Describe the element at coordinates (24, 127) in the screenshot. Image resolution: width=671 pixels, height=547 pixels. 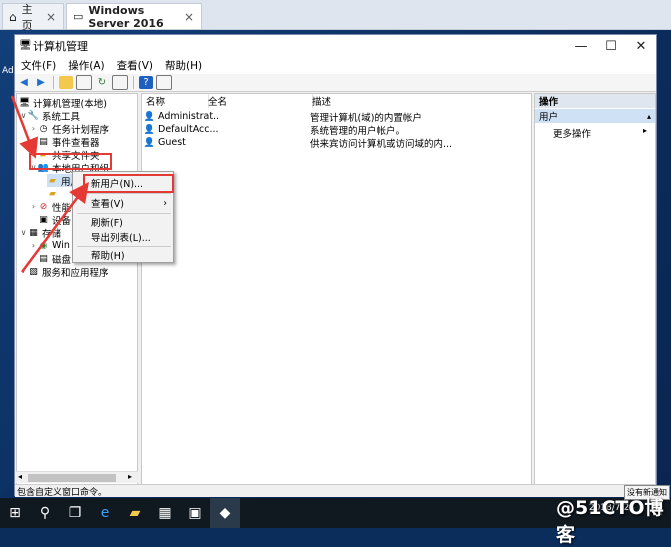
I see `arrow-to-local-users` at that location.